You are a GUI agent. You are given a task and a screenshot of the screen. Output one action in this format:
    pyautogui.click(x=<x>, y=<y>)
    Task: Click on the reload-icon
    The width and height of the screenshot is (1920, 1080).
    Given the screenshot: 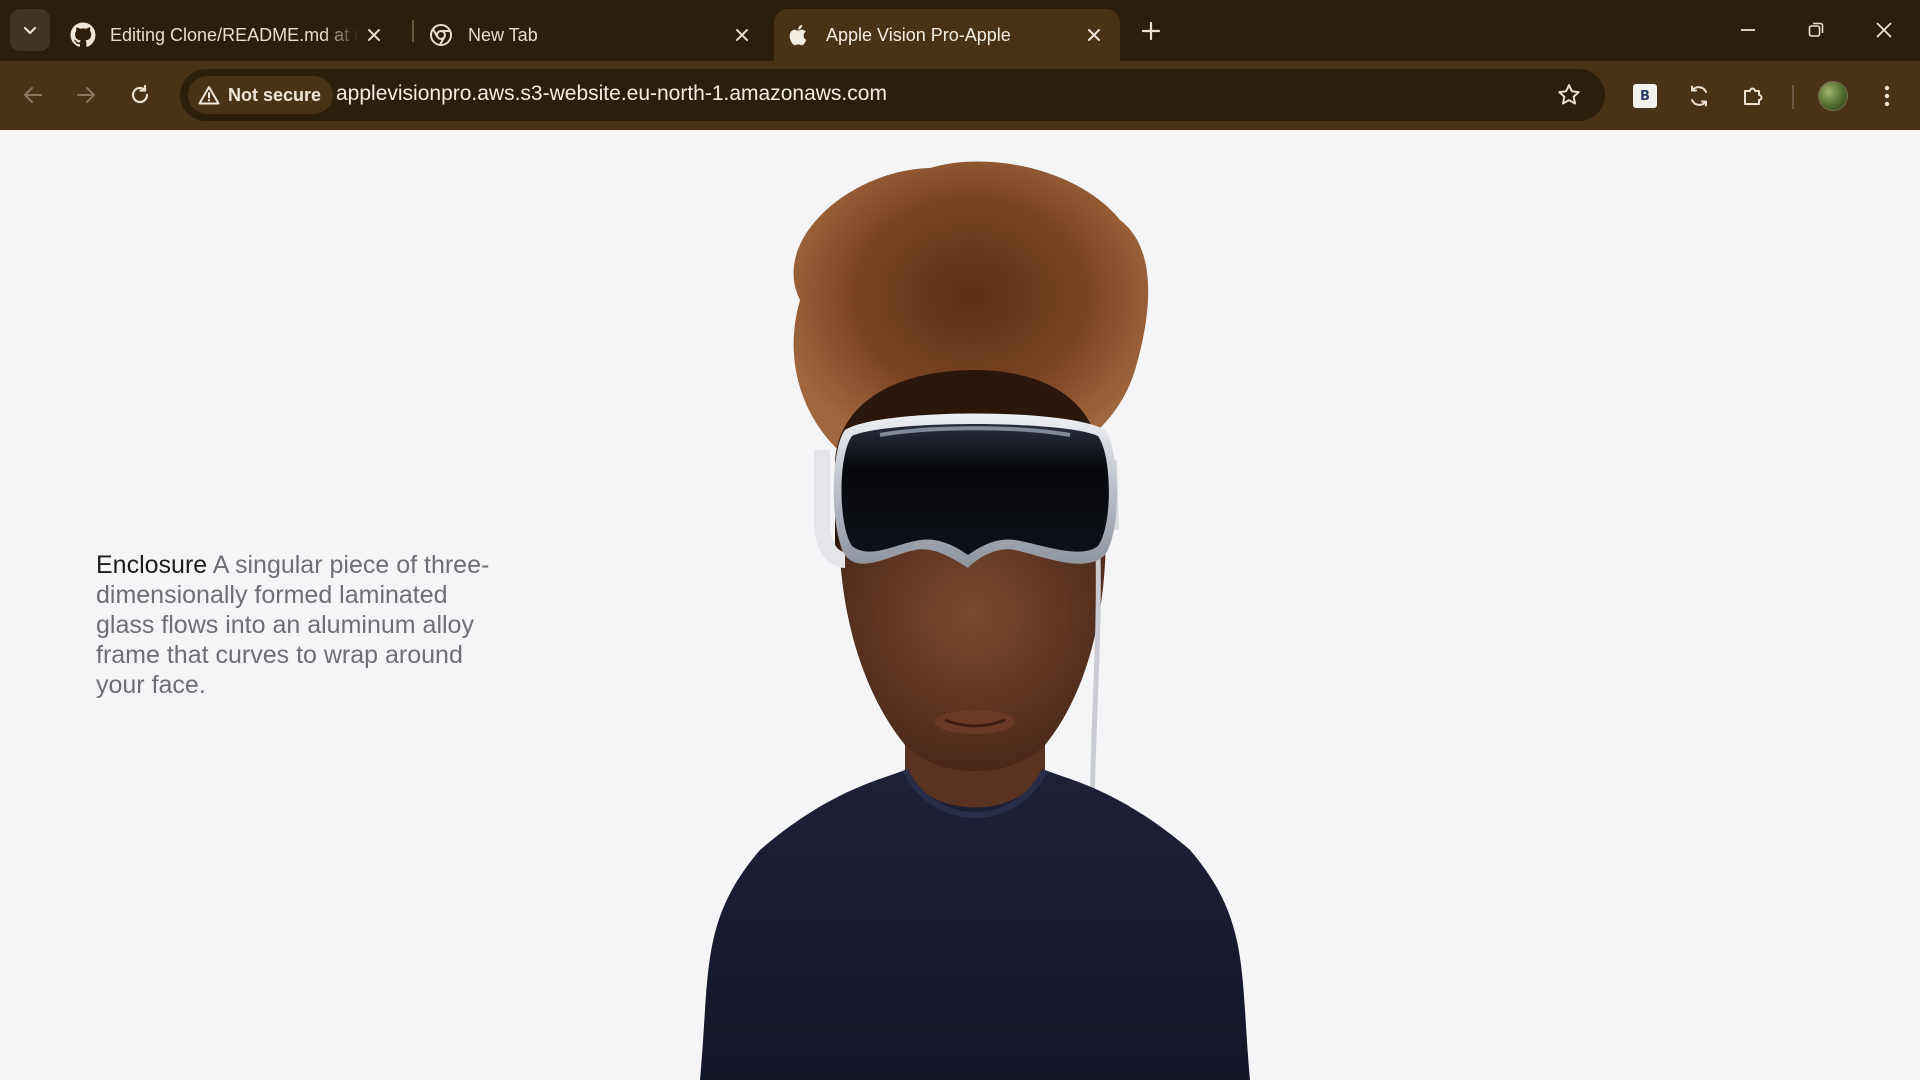 What is the action you would take?
    pyautogui.click(x=140, y=94)
    